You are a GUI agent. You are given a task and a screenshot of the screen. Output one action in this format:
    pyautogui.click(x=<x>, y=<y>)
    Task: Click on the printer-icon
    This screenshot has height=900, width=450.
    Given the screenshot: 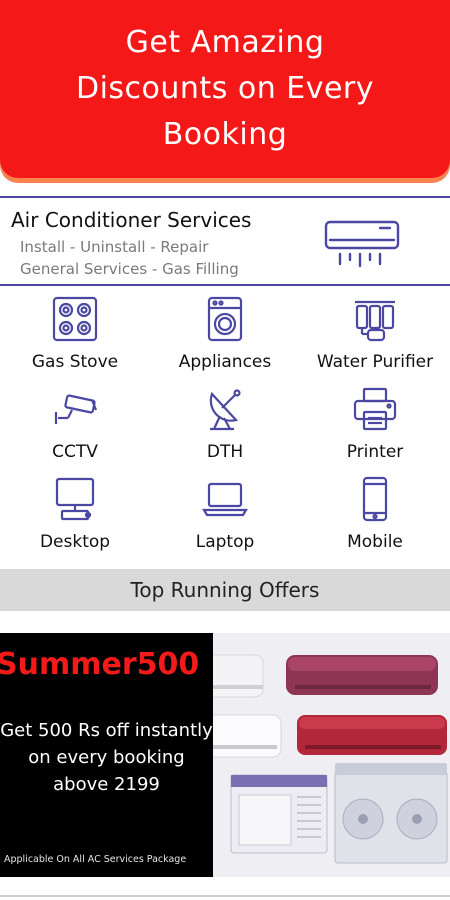 What is the action you would take?
    pyautogui.click(x=375, y=409)
    